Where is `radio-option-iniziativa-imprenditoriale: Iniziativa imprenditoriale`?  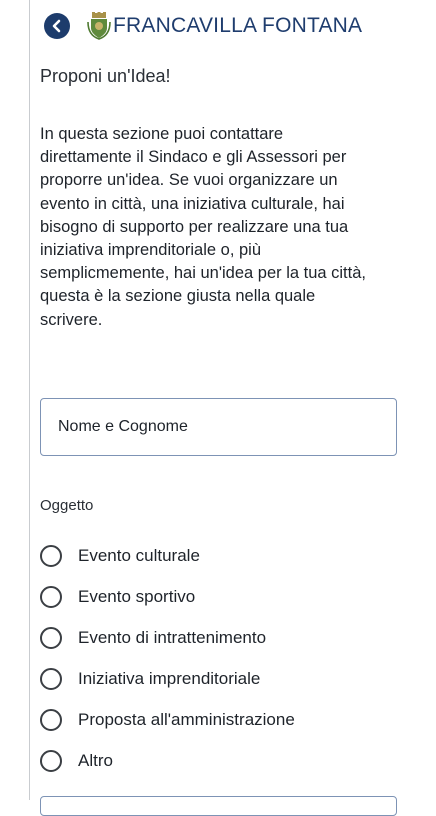
radio-option-iniziativa-imprenditoriale: Iniziativa imprenditoriale is located at coordinates (167, 678).